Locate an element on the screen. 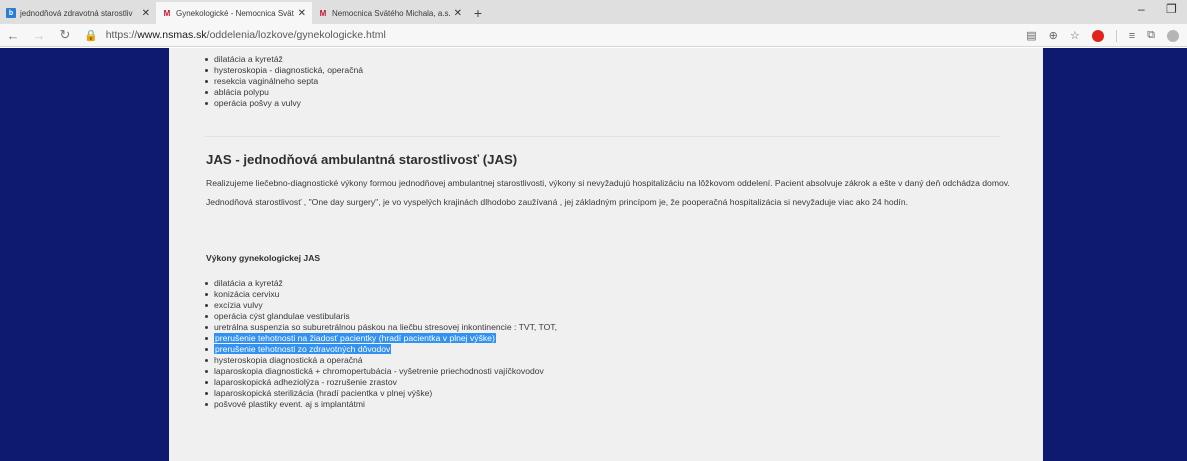  list-item: resekcia vaginálneho septa is located at coordinates (280, 81).